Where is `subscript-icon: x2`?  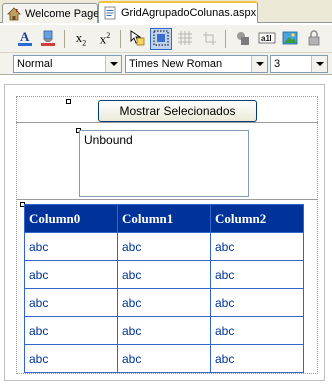 subscript-icon: x2 is located at coordinates (81, 39).